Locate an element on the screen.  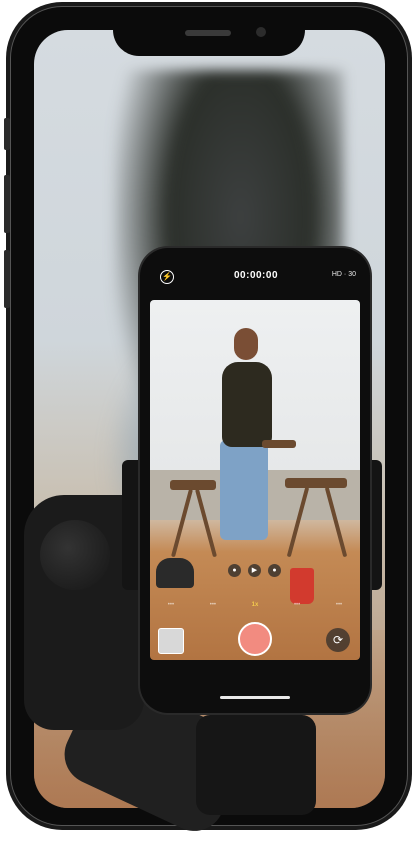
side-button-bottom is located at coordinates (7, 279).